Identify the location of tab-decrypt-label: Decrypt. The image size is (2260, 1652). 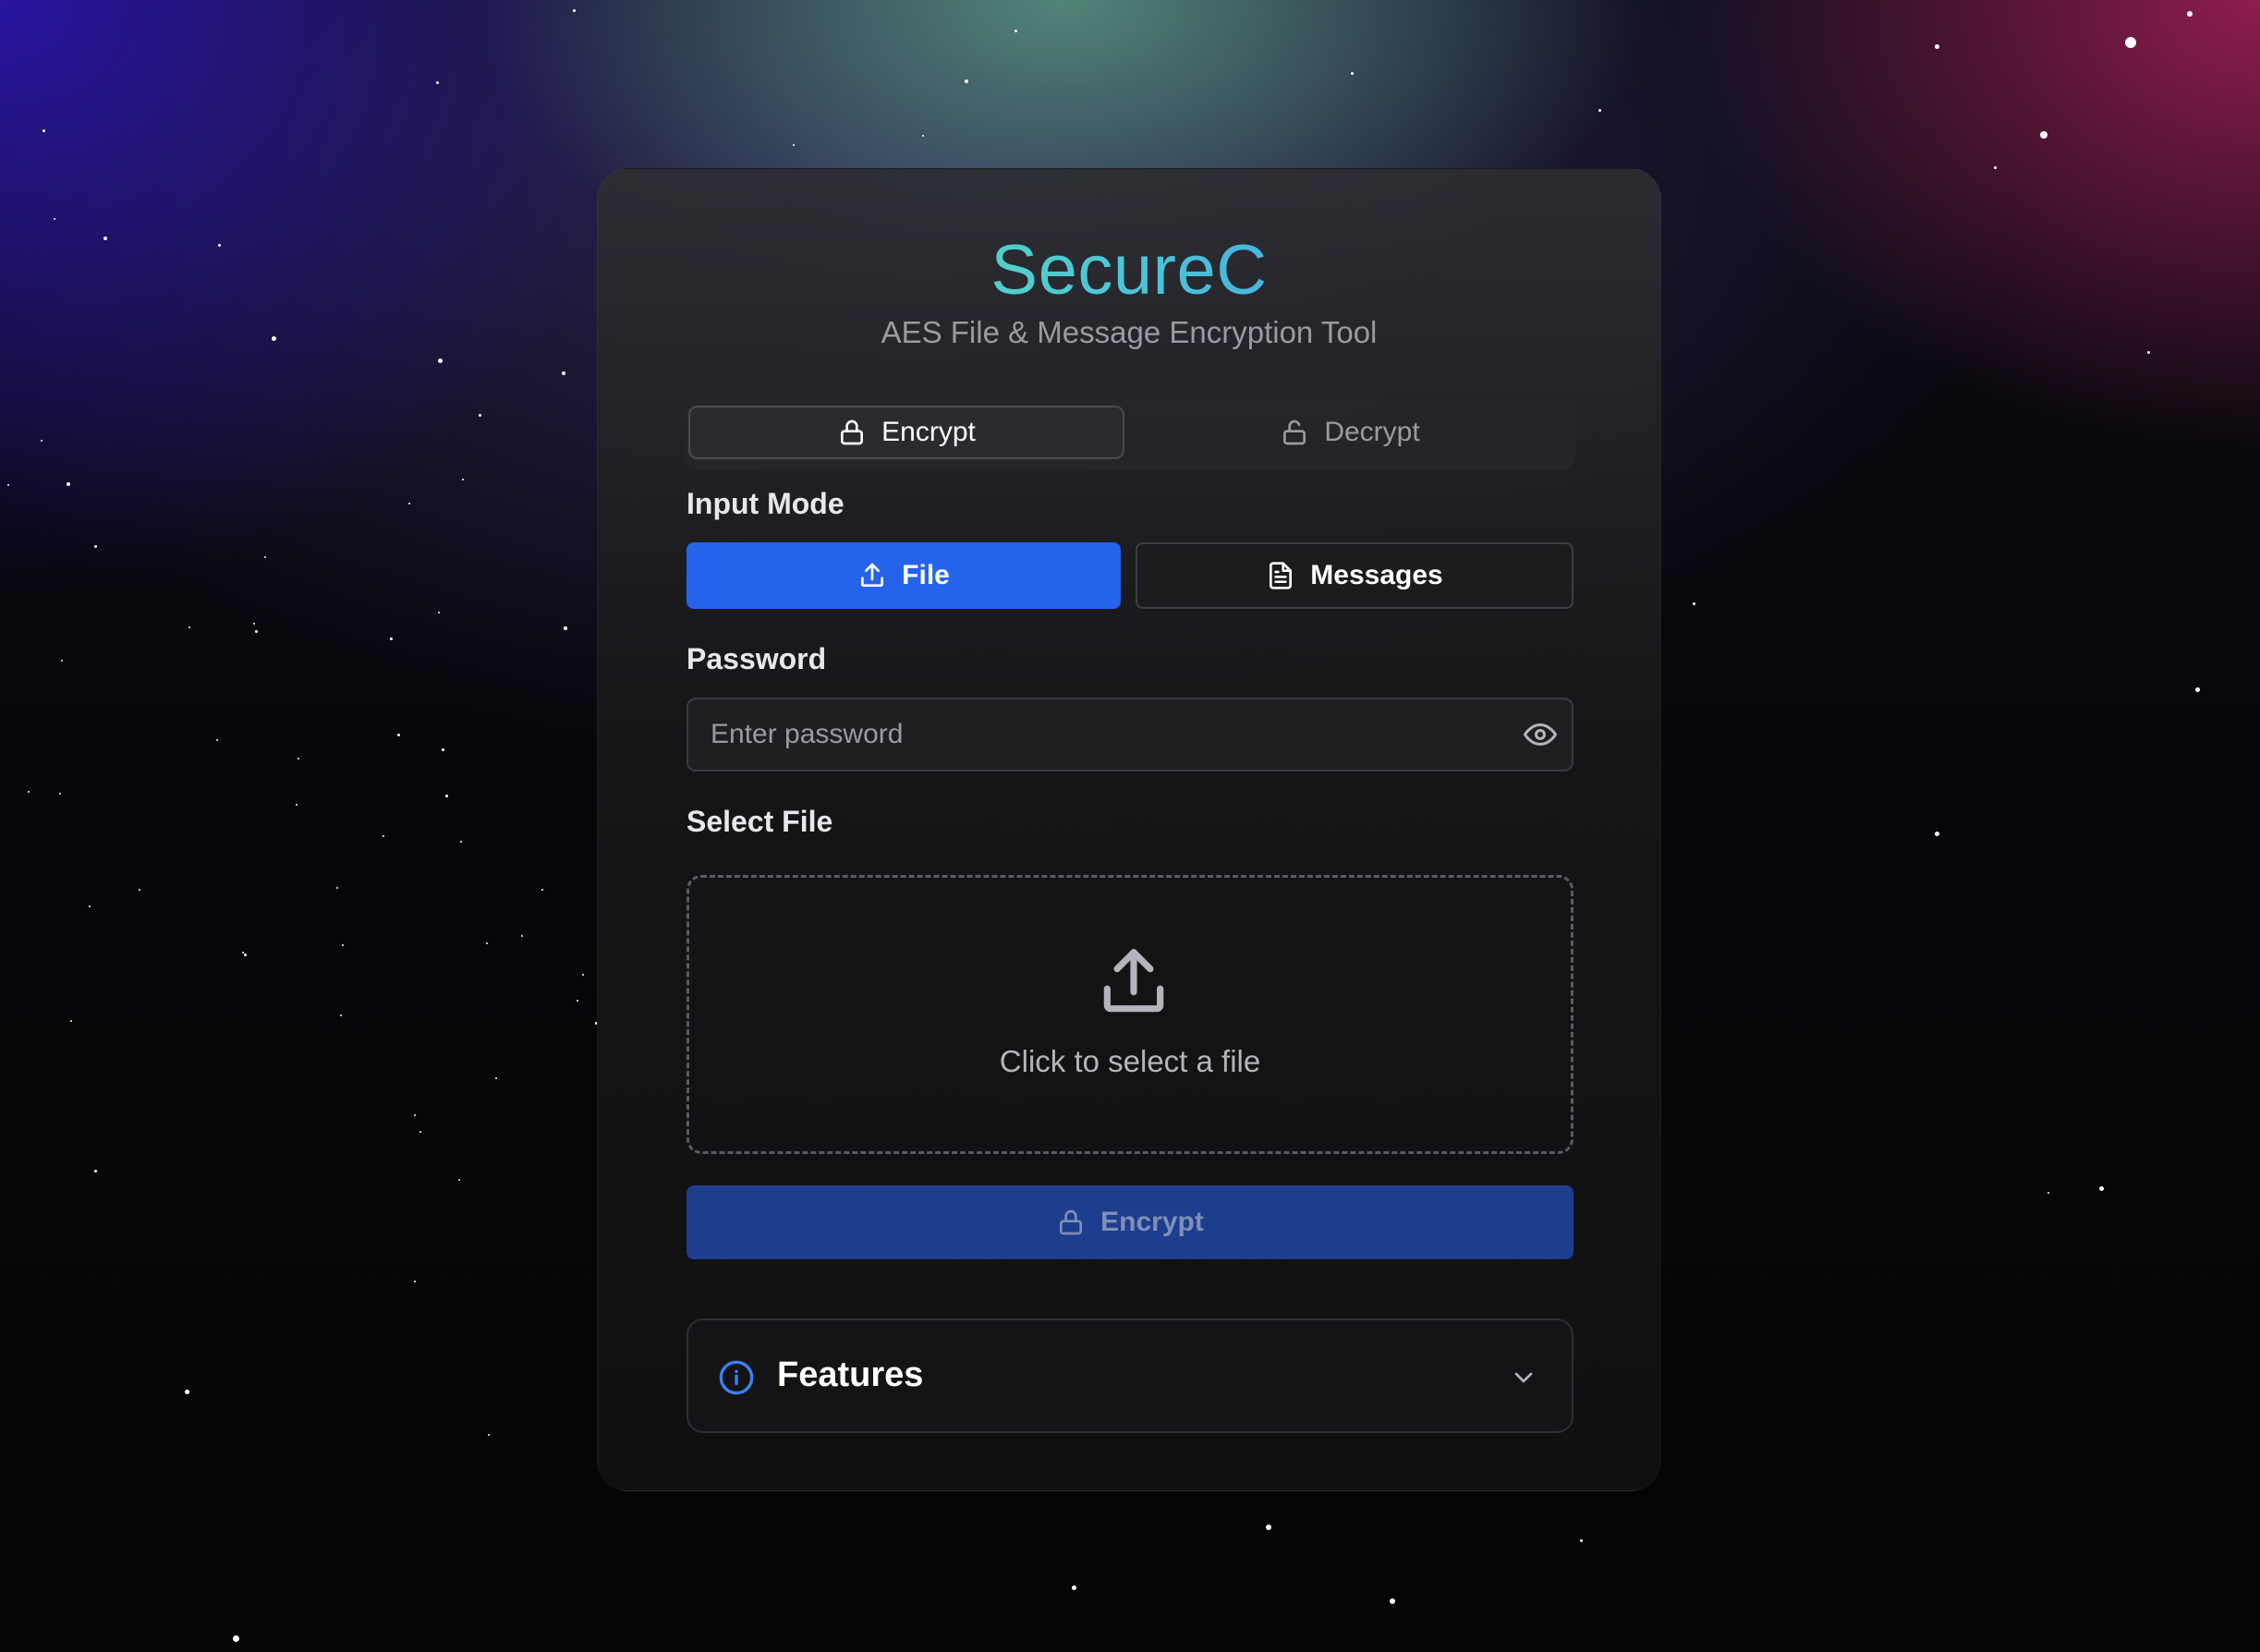
(1372, 432).